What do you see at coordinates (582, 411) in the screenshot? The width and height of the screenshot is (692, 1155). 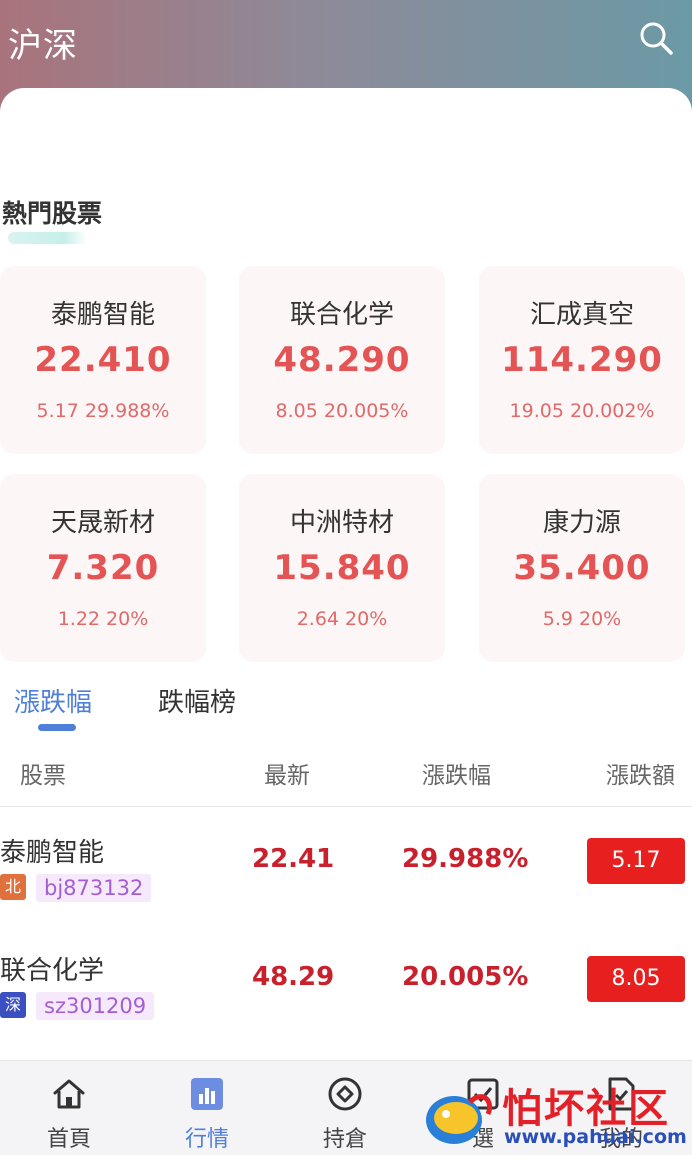 I see `stock-change: 19.05 20.002%` at bounding box center [582, 411].